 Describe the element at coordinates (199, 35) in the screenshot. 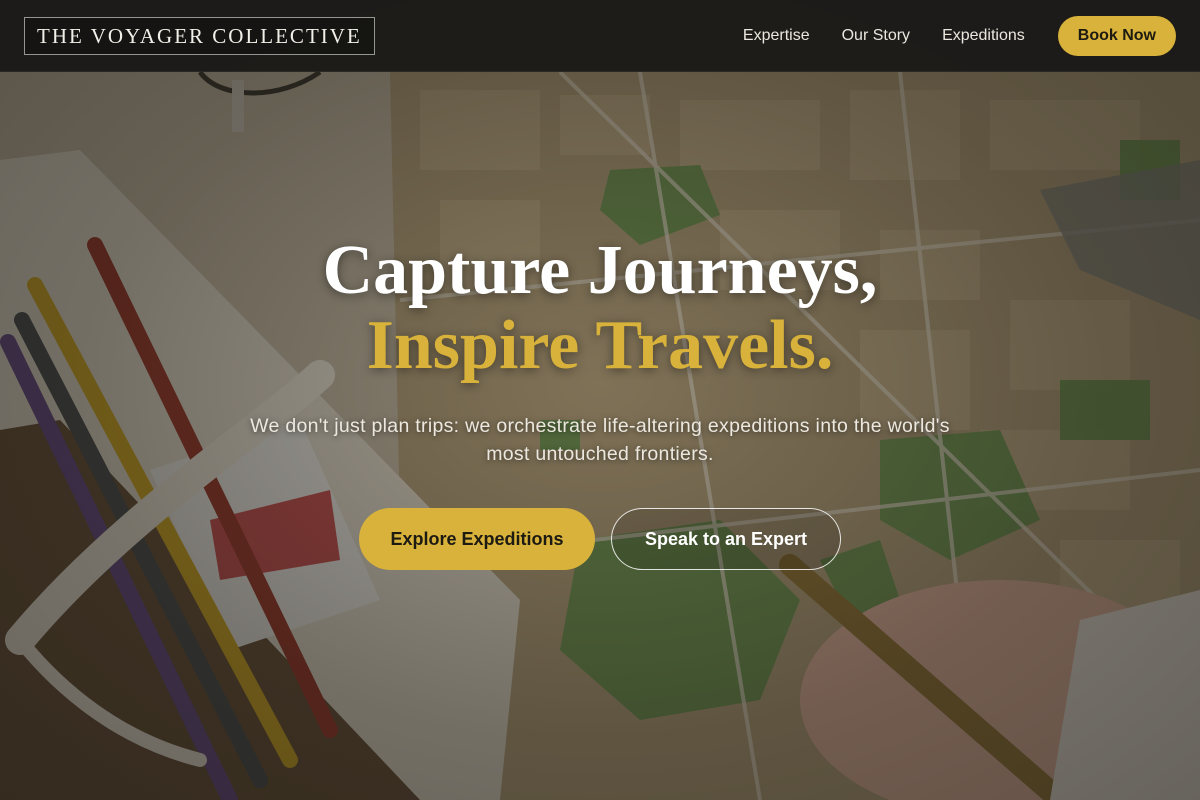

I see `brand-logo: THE VOYAGER COLLECTIVE` at that location.